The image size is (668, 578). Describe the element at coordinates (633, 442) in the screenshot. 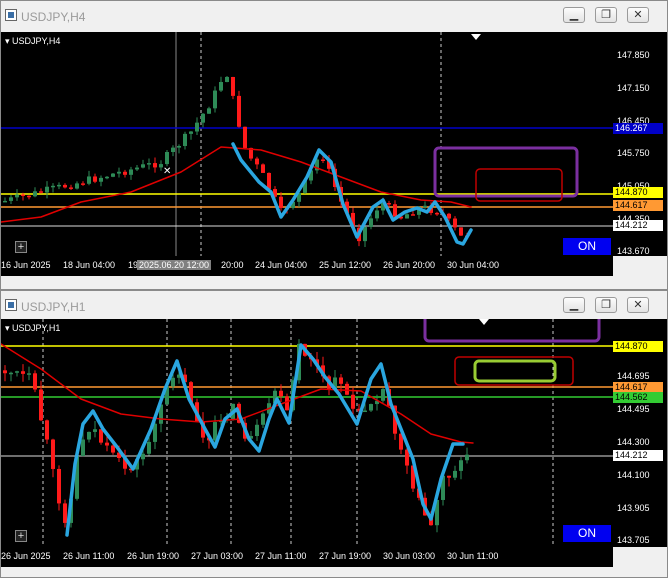

I see `price-label: 144.300` at that location.